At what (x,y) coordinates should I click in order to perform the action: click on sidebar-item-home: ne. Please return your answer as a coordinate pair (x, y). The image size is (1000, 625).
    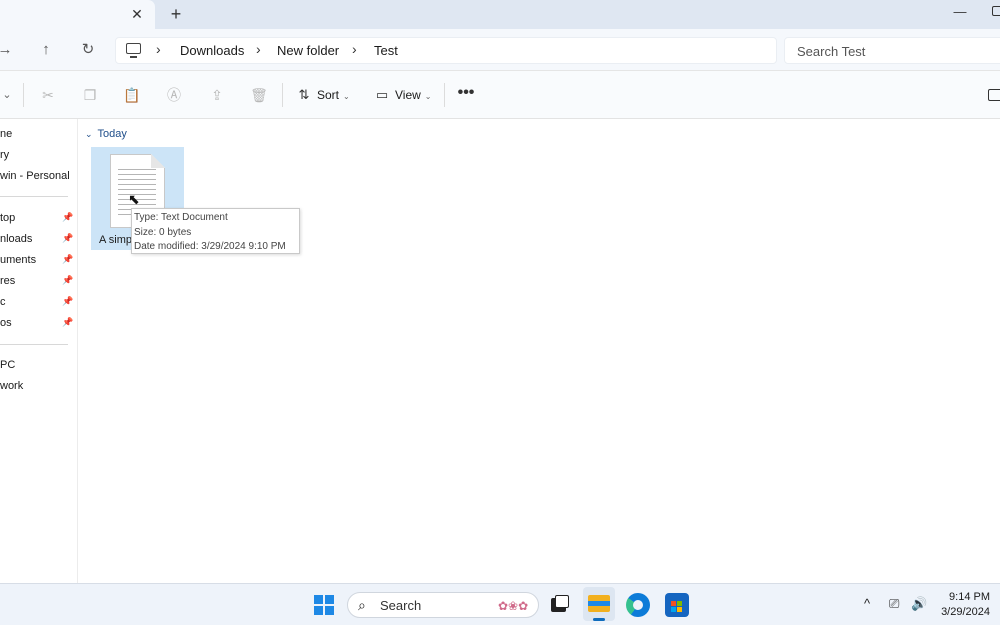
    Looking at the image, I should click on (6, 137).